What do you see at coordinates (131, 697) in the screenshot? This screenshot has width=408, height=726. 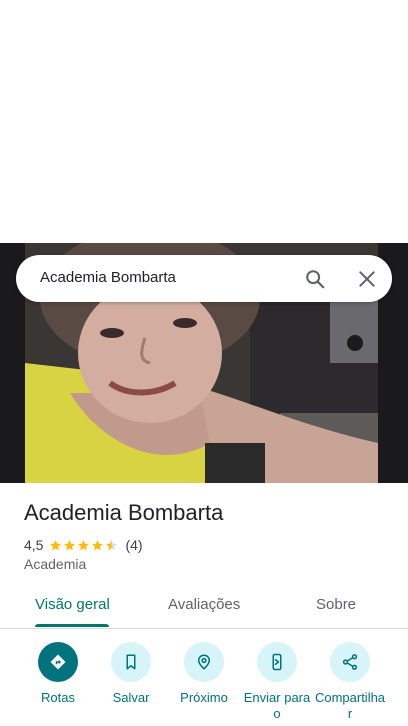 I see `save-label: Salvar` at bounding box center [131, 697].